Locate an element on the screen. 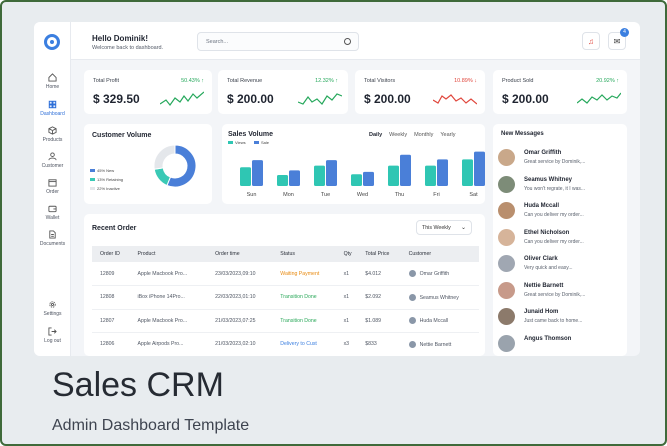  message-item: Angus Thomson is located at coordinates (562, 345).